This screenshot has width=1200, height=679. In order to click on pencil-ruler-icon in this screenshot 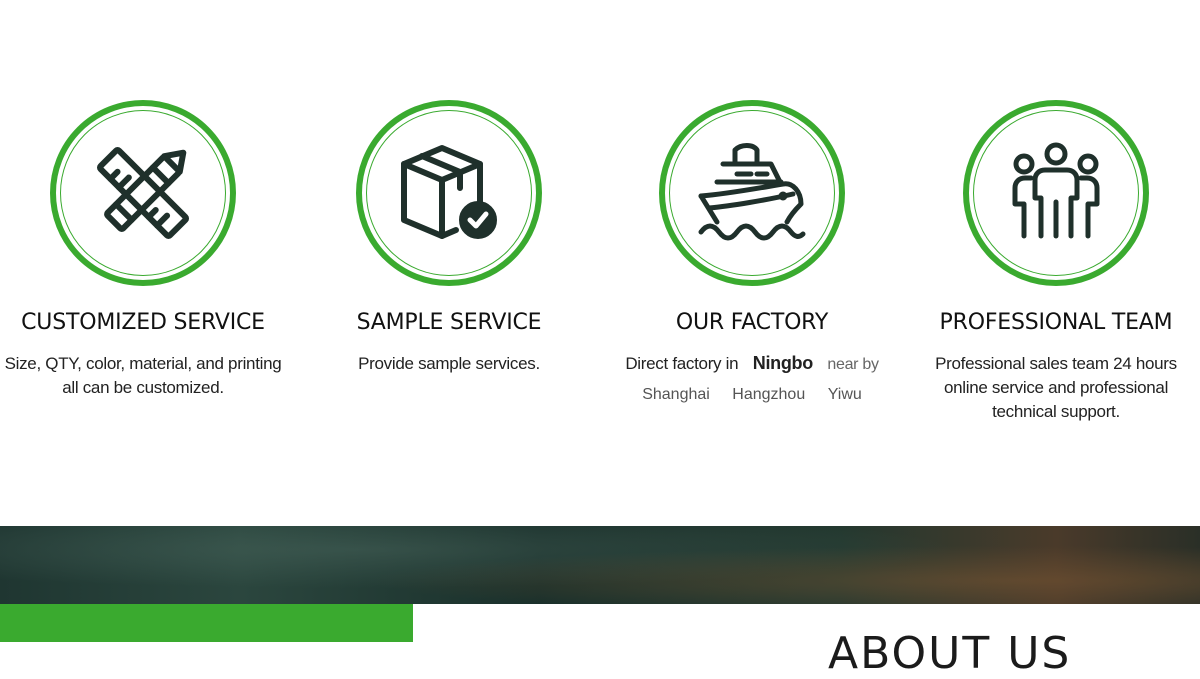, I will do `click(143, 193)`.